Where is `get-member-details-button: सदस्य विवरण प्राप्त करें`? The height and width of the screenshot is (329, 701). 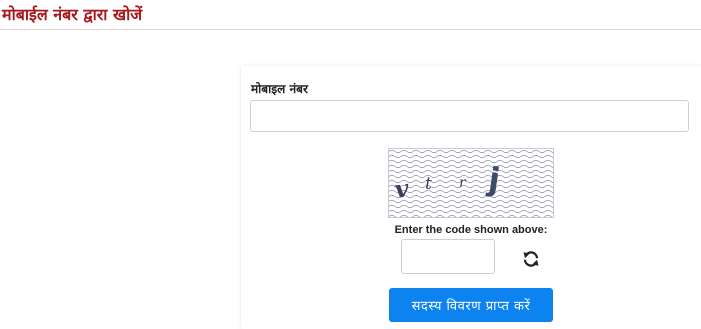 get-member-details-button: सदस्य विवरण प्राप्त करें is located at coordinates (471, 305).